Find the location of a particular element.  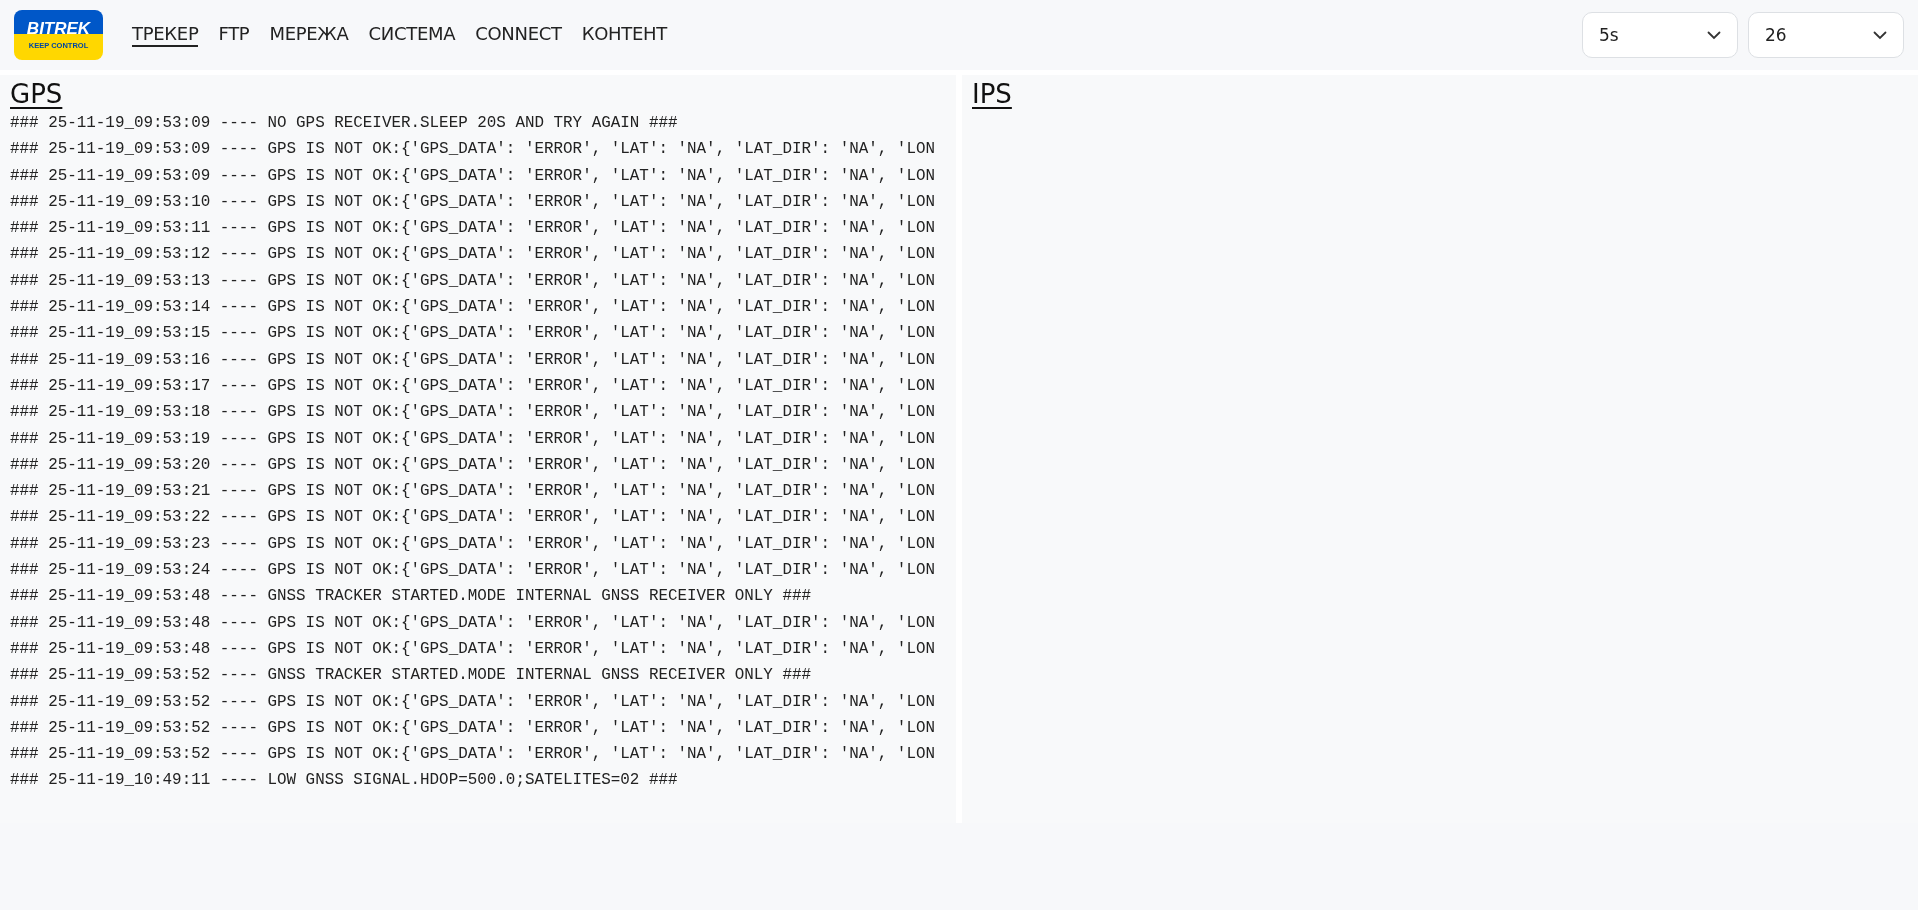

log-line: ### 25-11-19_09:53:48 ---- GNSS TRACKER STARTED.MODE INTERNAL GNSS RECEIVER ONLY ### is located at coordinates (411, 597).